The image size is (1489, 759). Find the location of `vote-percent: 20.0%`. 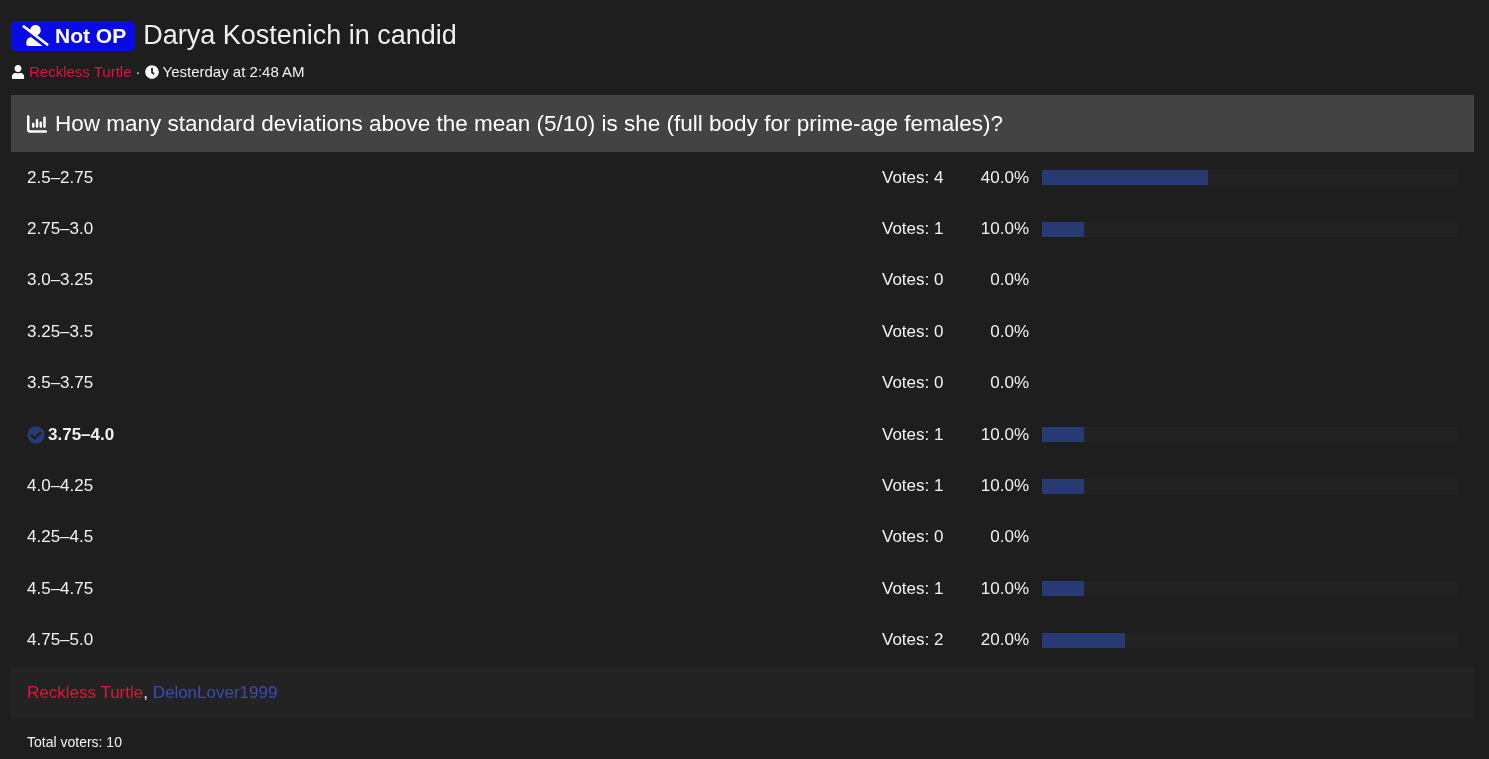

vote-percent: 20.0% is located at coordinates (1004, 640).